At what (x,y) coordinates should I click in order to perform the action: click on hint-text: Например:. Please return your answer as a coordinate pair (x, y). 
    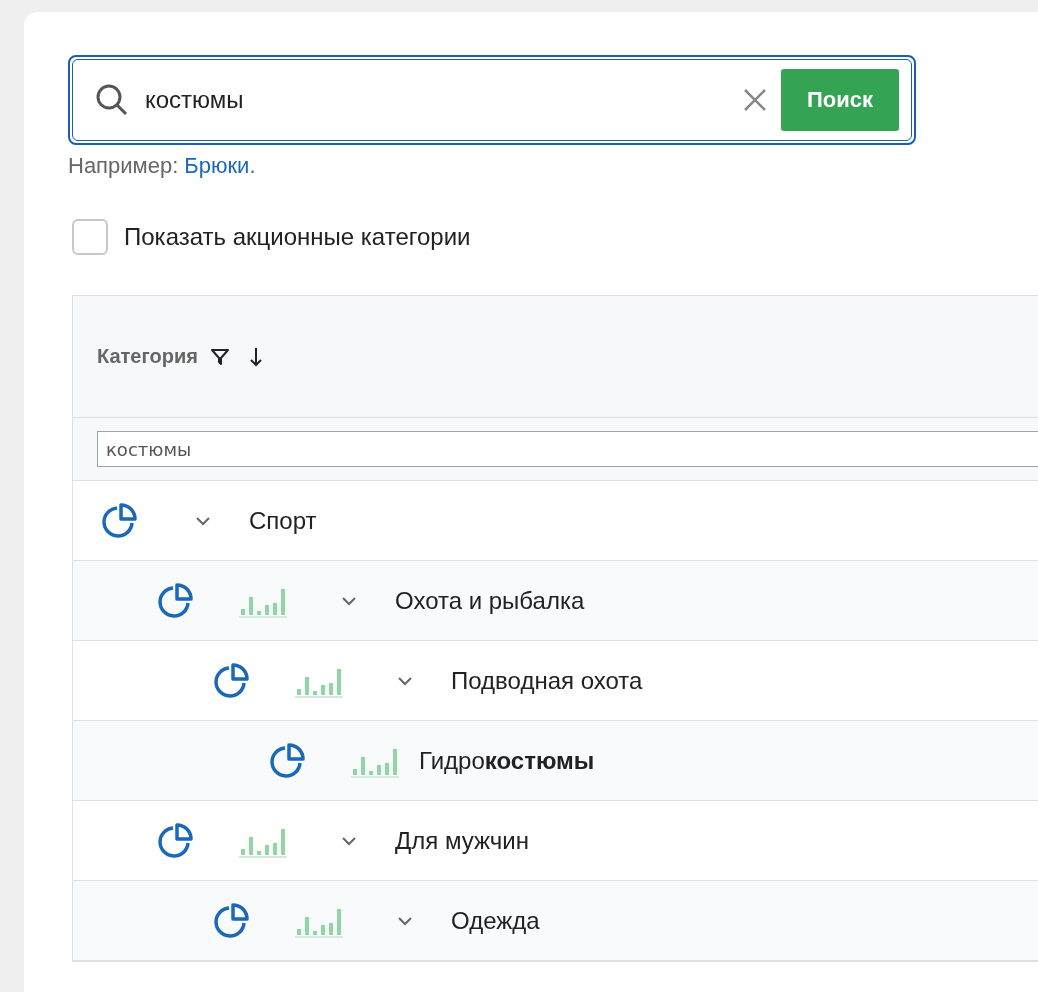
    Looking at the image, I should click on (123, 166).